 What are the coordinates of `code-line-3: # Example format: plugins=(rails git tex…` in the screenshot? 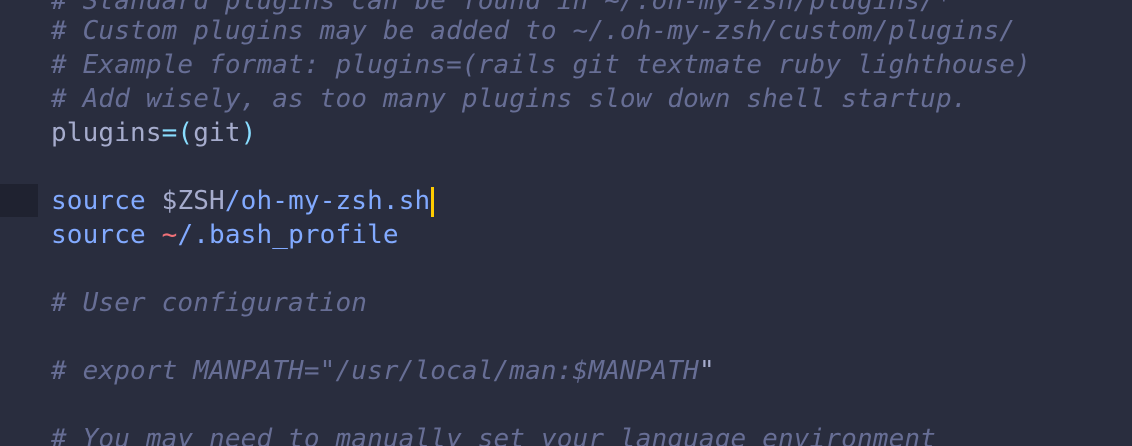 It's located at (541, 65).